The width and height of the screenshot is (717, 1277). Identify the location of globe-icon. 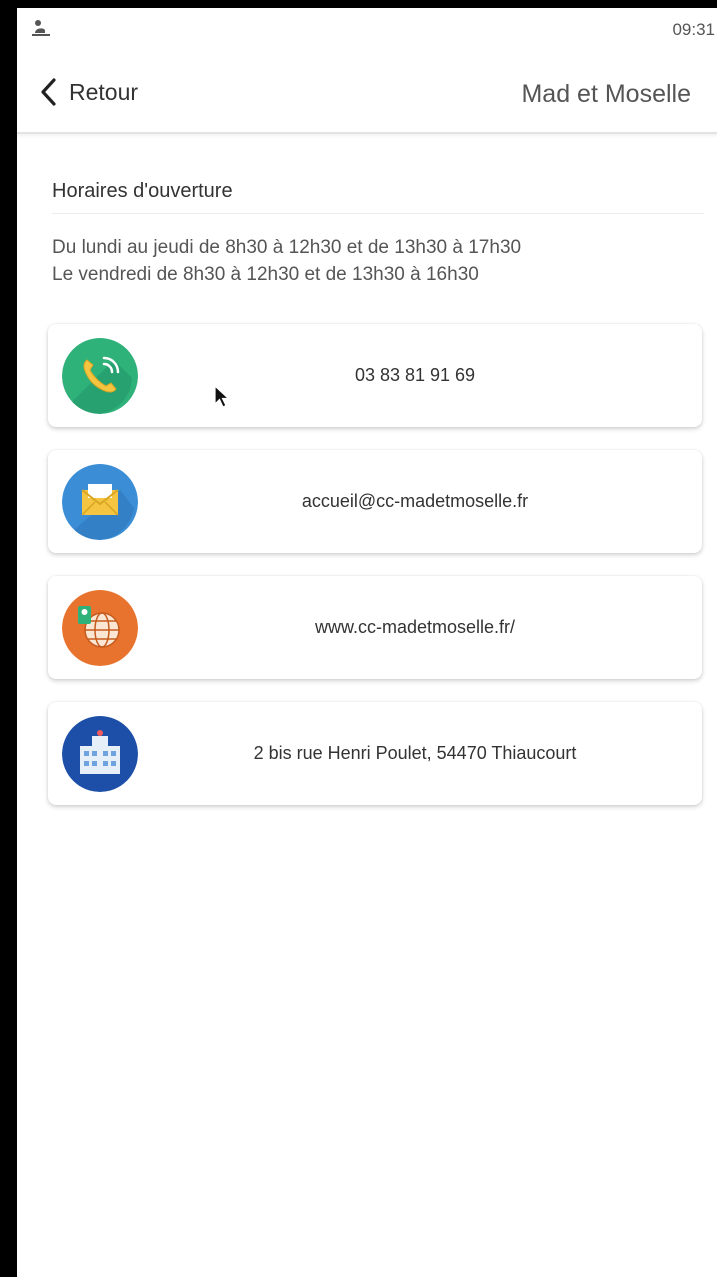
(100, 628).